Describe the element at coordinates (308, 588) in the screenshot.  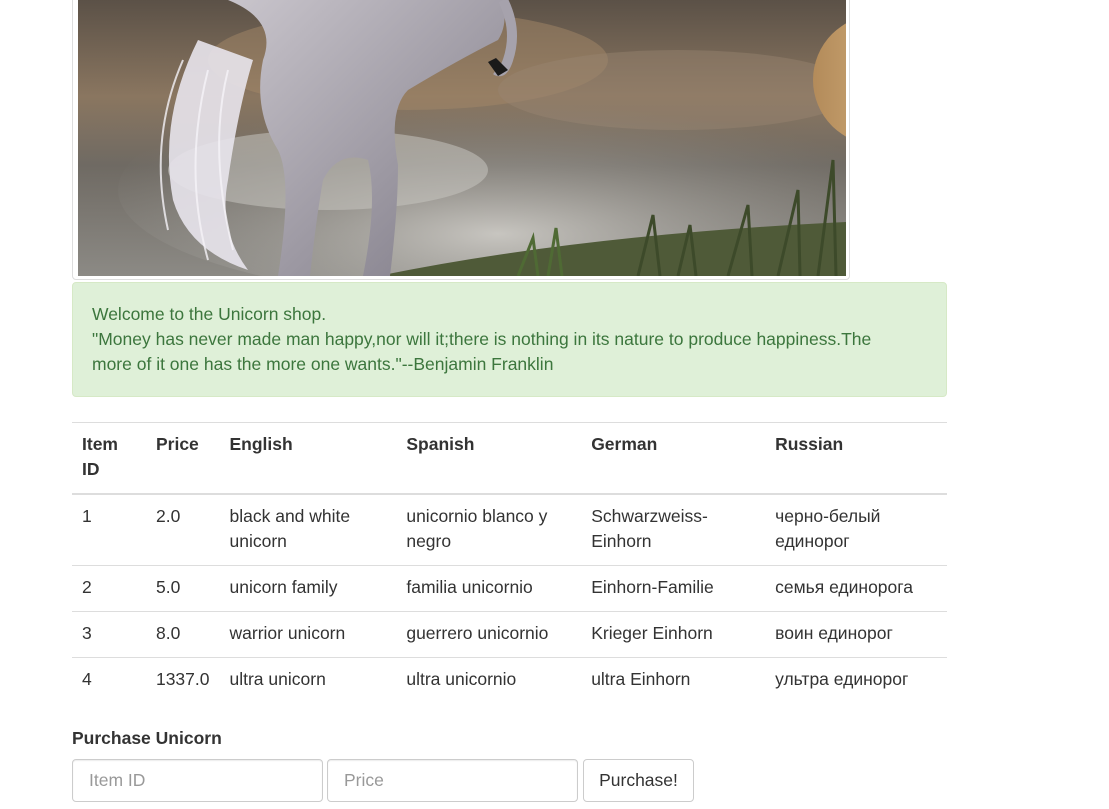
I see `cell-english: unicorn family` at that location.